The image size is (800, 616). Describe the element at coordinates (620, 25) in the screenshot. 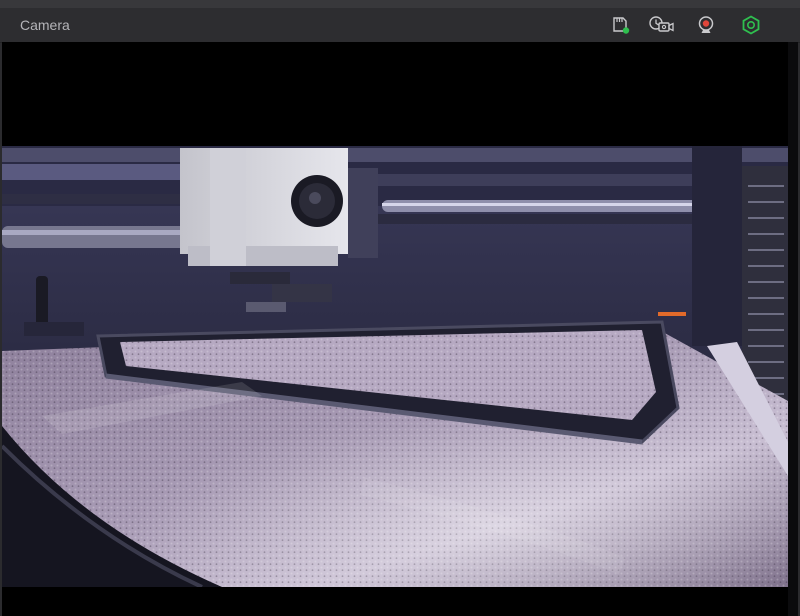

I see `sd-card-status-icon` at that location.